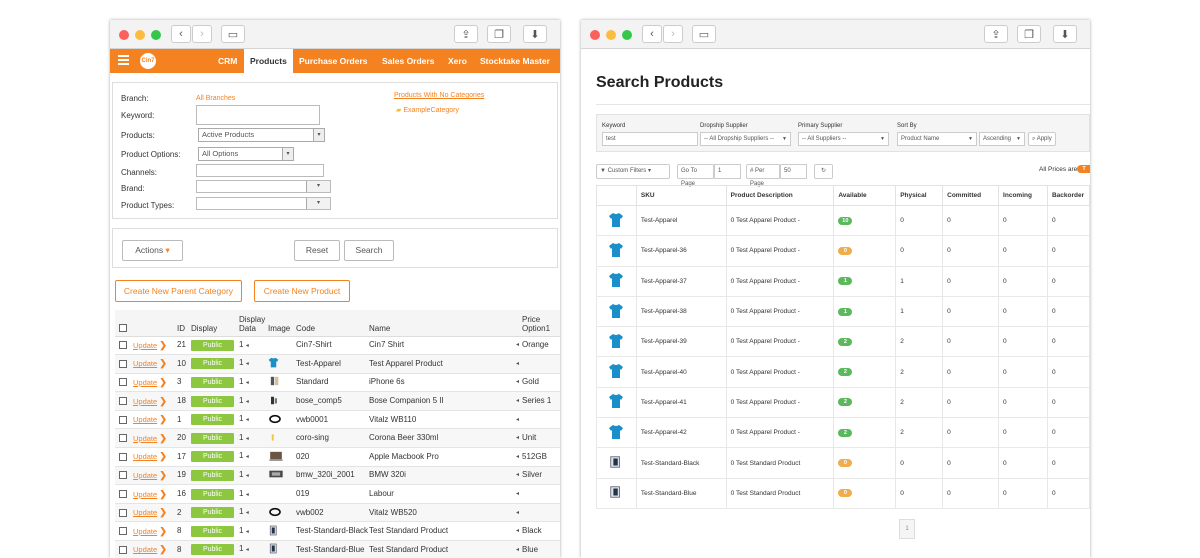 This screenshot has height=558, width=1200. What do you see at coordinates (681, 281) in the screenshot?
I see `sku-link: Test-Apparel-37` at bounding box center [681, 281].